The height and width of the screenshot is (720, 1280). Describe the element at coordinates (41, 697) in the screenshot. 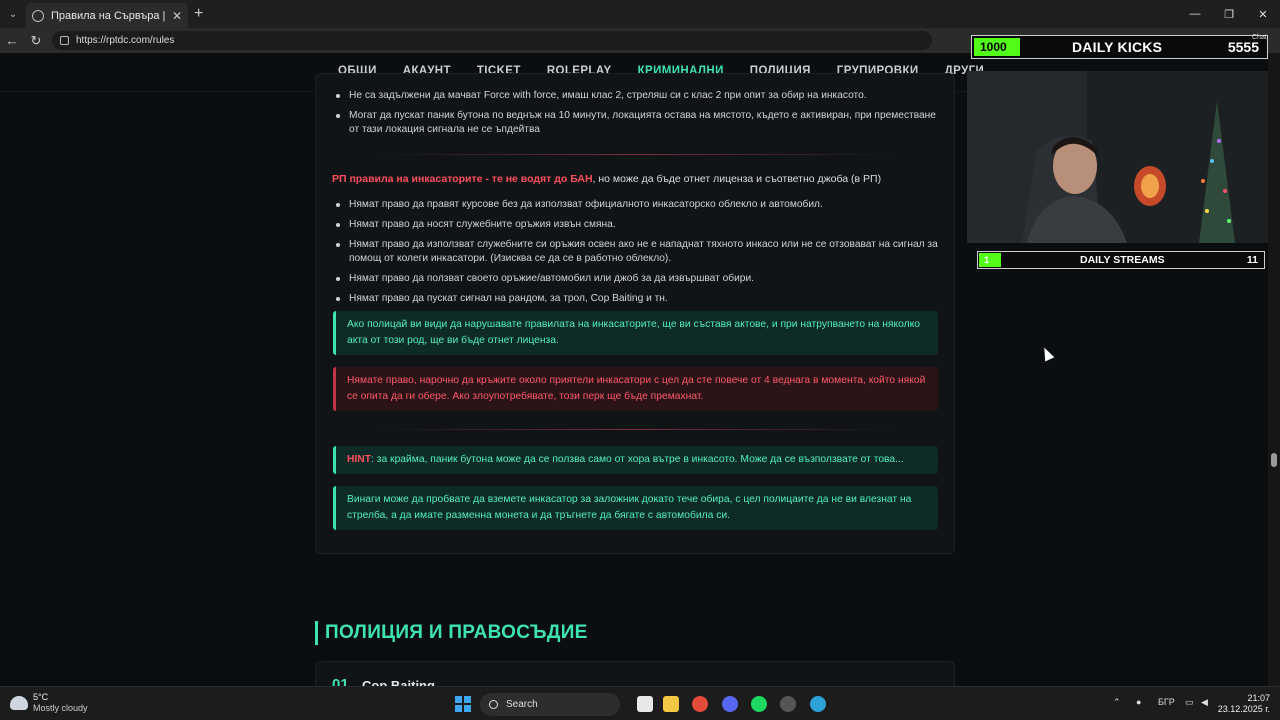

I see `weather-temp: 5°C` at that location.